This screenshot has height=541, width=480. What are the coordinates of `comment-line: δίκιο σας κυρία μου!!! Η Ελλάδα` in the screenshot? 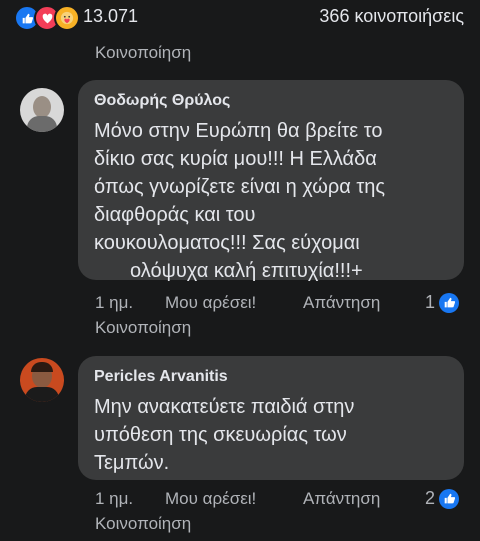 It's located at (235, 159).